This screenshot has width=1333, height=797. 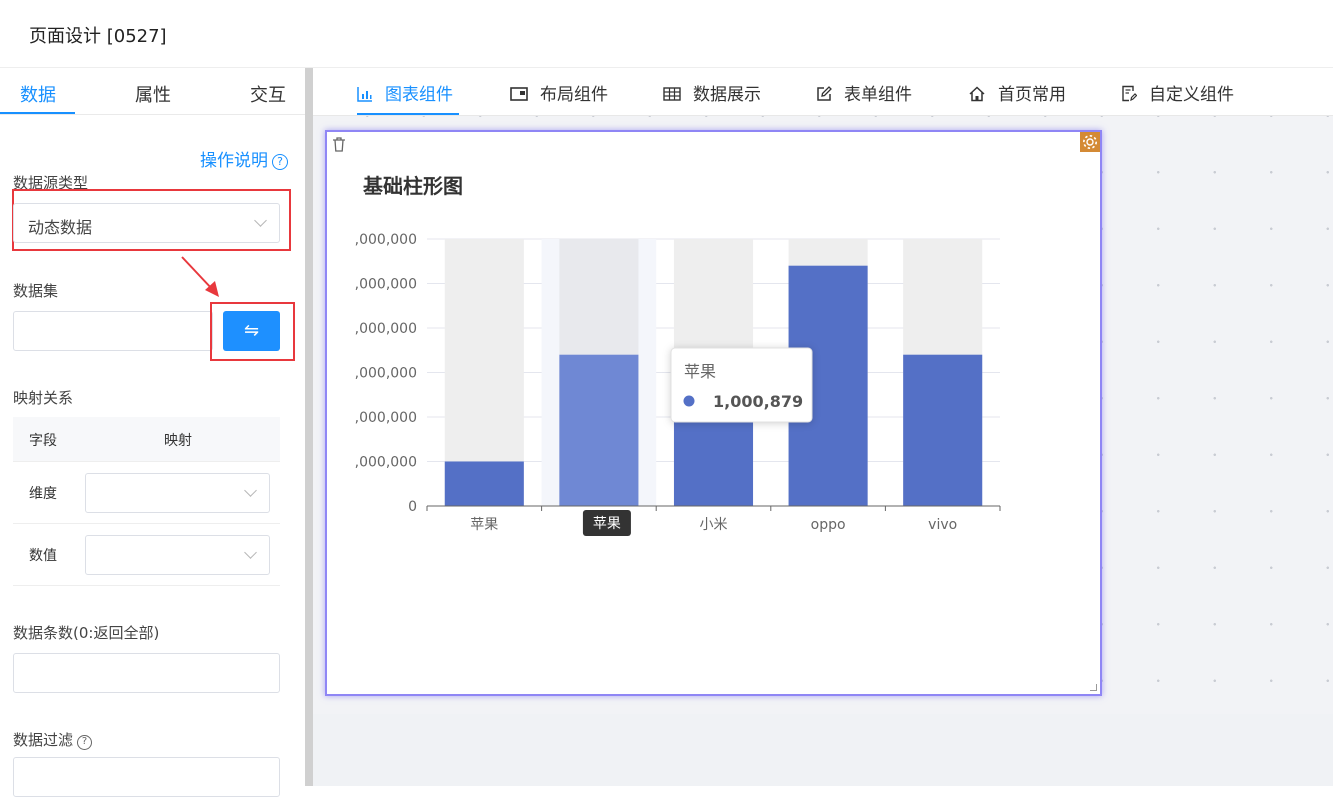 I want to click on data-filter-label: 数据过滤?, so click(x=53, y=739).